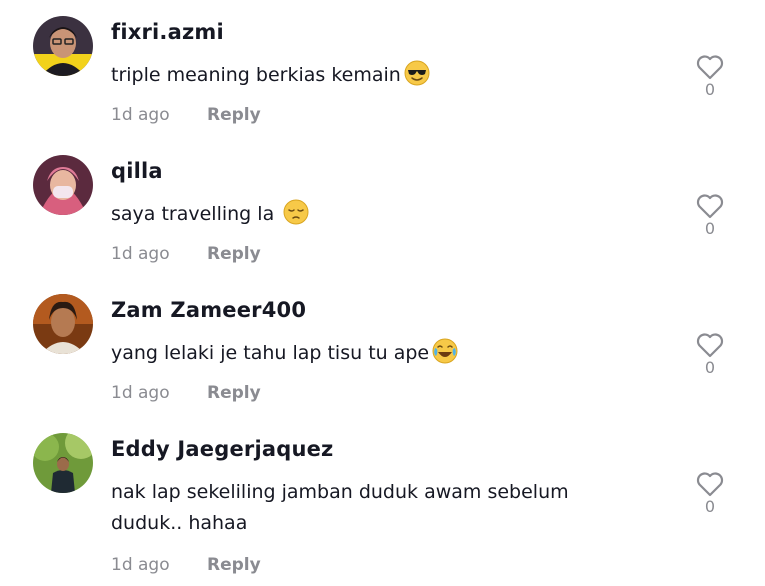 The height and width of the screenshot is (586, 765). I want to click on sunglasses-emoji, so click(417, 73).